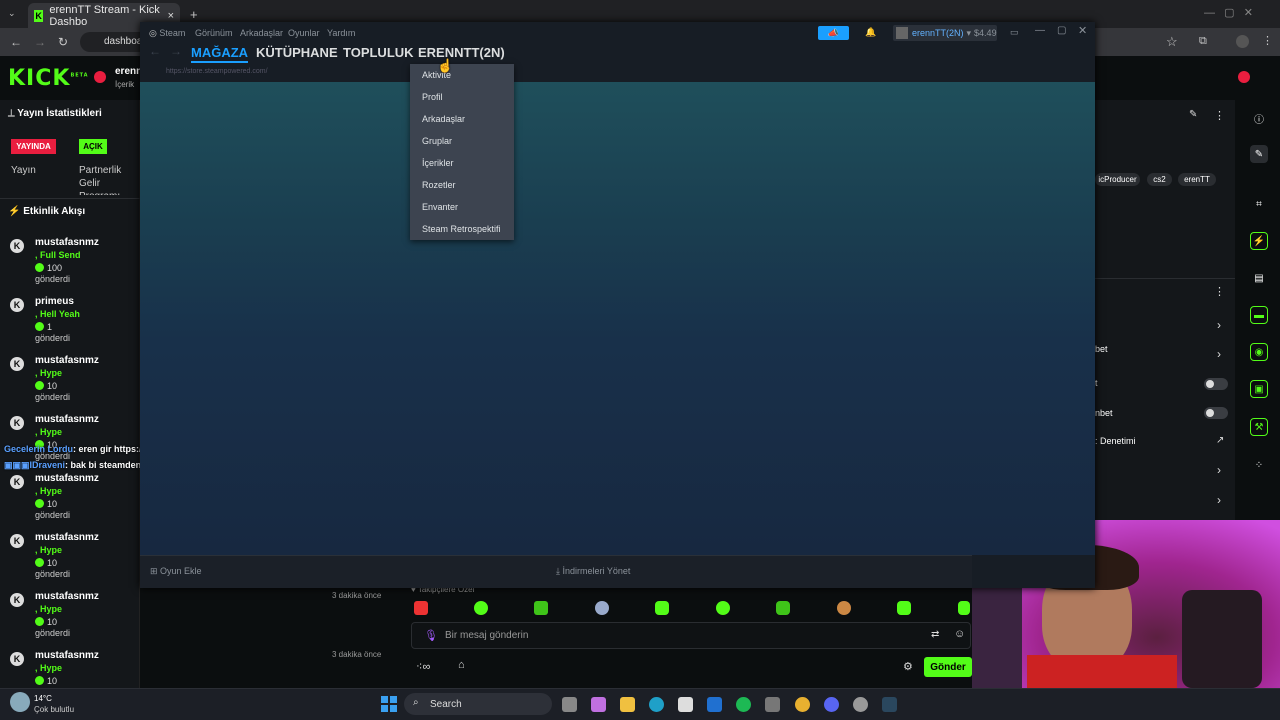 This screenshot has width=1280, height=720. Describe the element at coordinates (304, 33) in the screenshot. I see `steam-menu-item: Oyunlar` at that location.